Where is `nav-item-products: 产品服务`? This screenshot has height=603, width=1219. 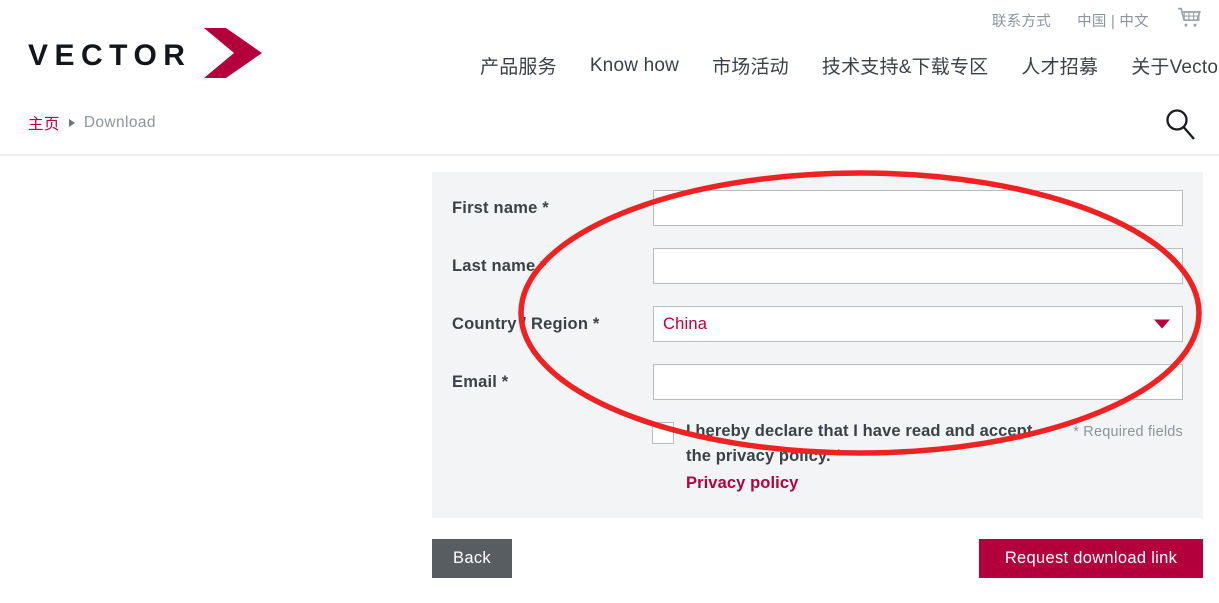 nav-item-products: 产品服务 is located at coordinates (518, 65).